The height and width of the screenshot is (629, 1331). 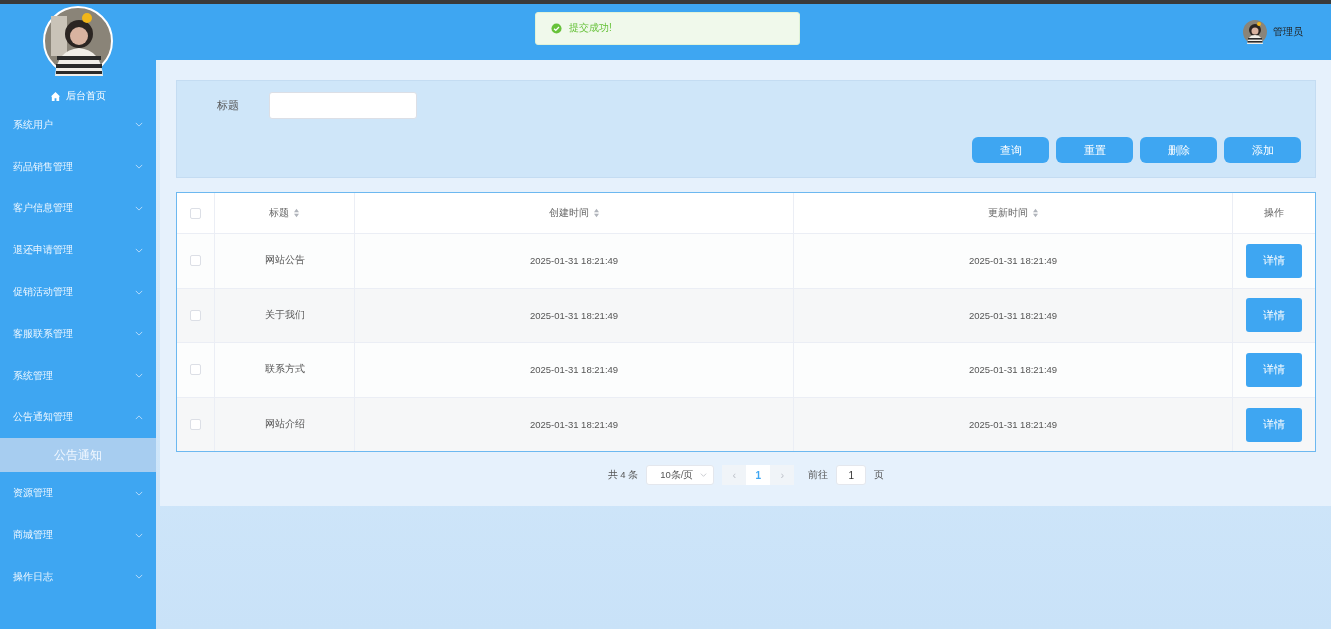 I want to click on column-header: 操作, so click(x=1274, y=213).